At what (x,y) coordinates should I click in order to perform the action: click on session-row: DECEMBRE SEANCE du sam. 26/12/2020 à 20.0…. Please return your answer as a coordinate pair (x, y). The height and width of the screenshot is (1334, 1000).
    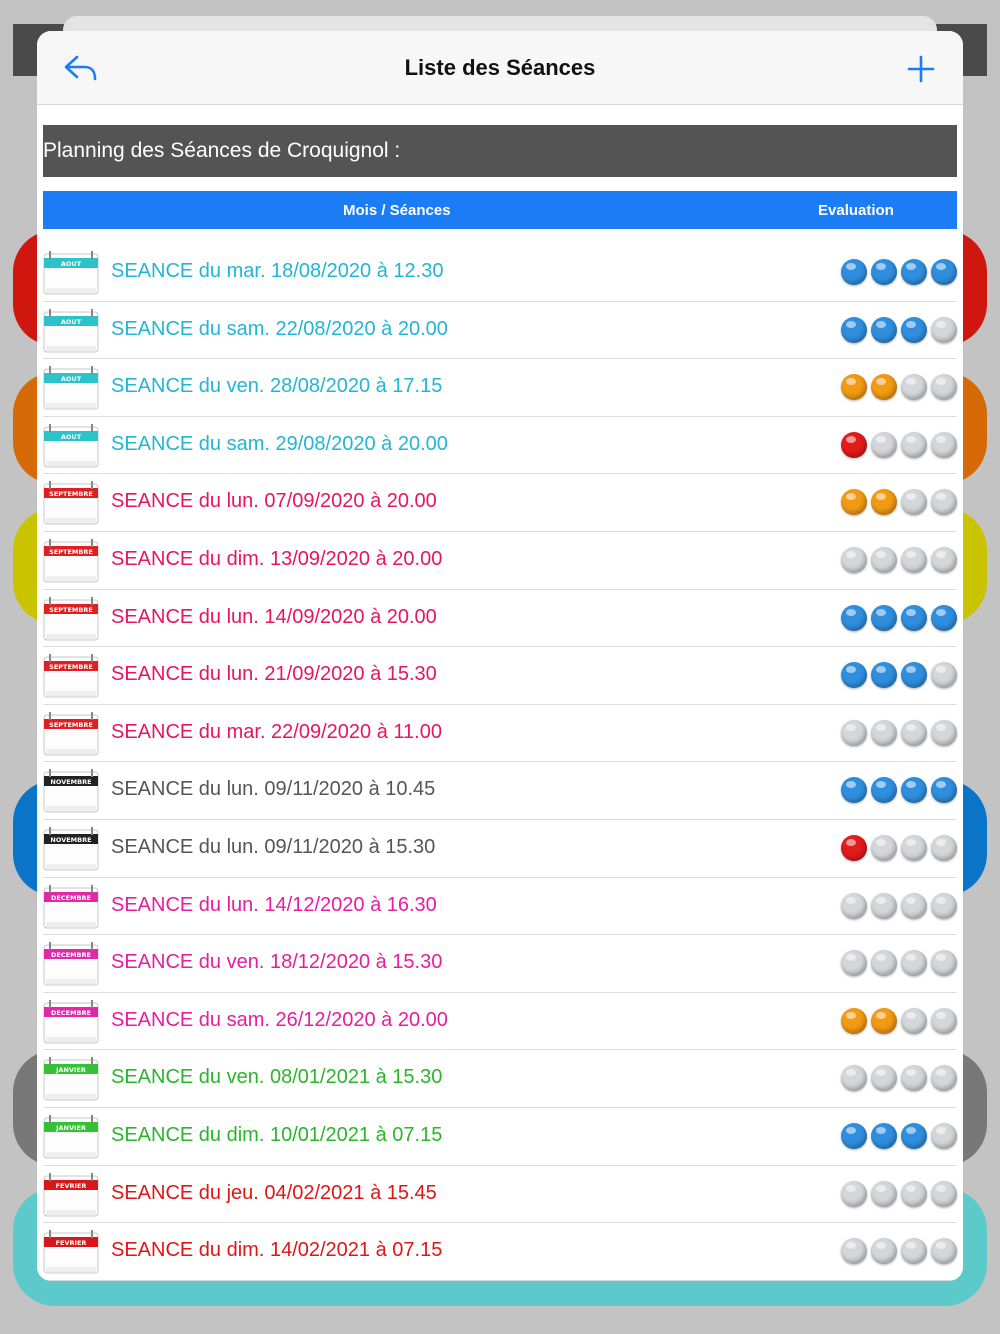
    Looking at the image, I should click on (500, 1022).